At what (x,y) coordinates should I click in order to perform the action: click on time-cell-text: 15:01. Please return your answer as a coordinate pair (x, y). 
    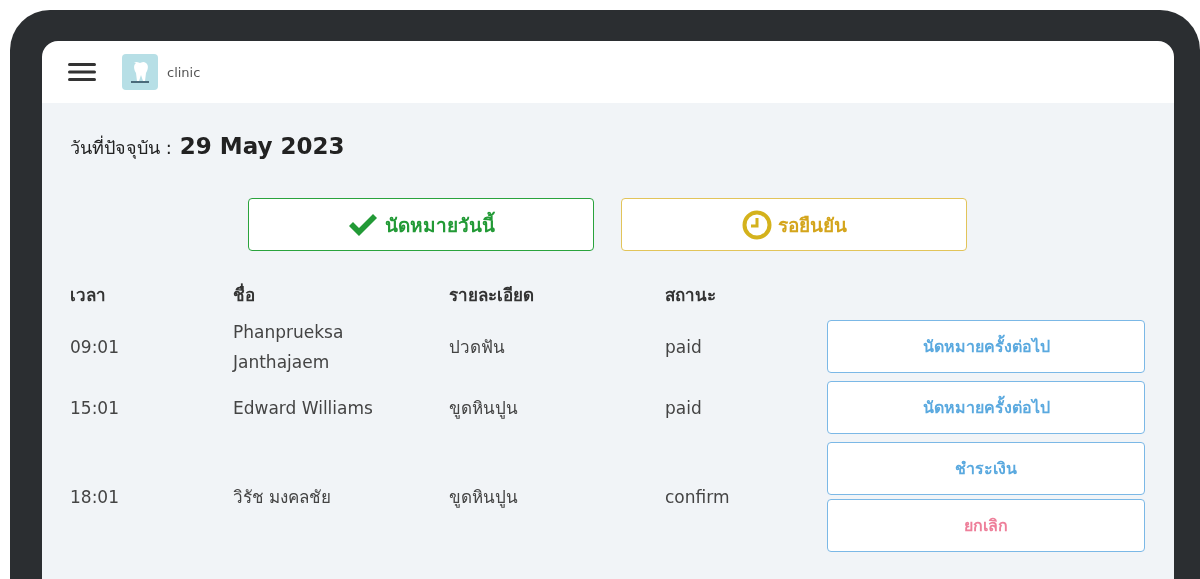
    Looking at the image, I should click on (95, 408).